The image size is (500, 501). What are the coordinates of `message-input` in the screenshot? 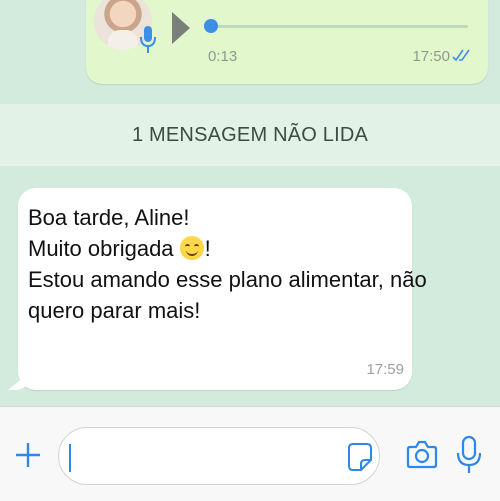 It's located at (219, 456).